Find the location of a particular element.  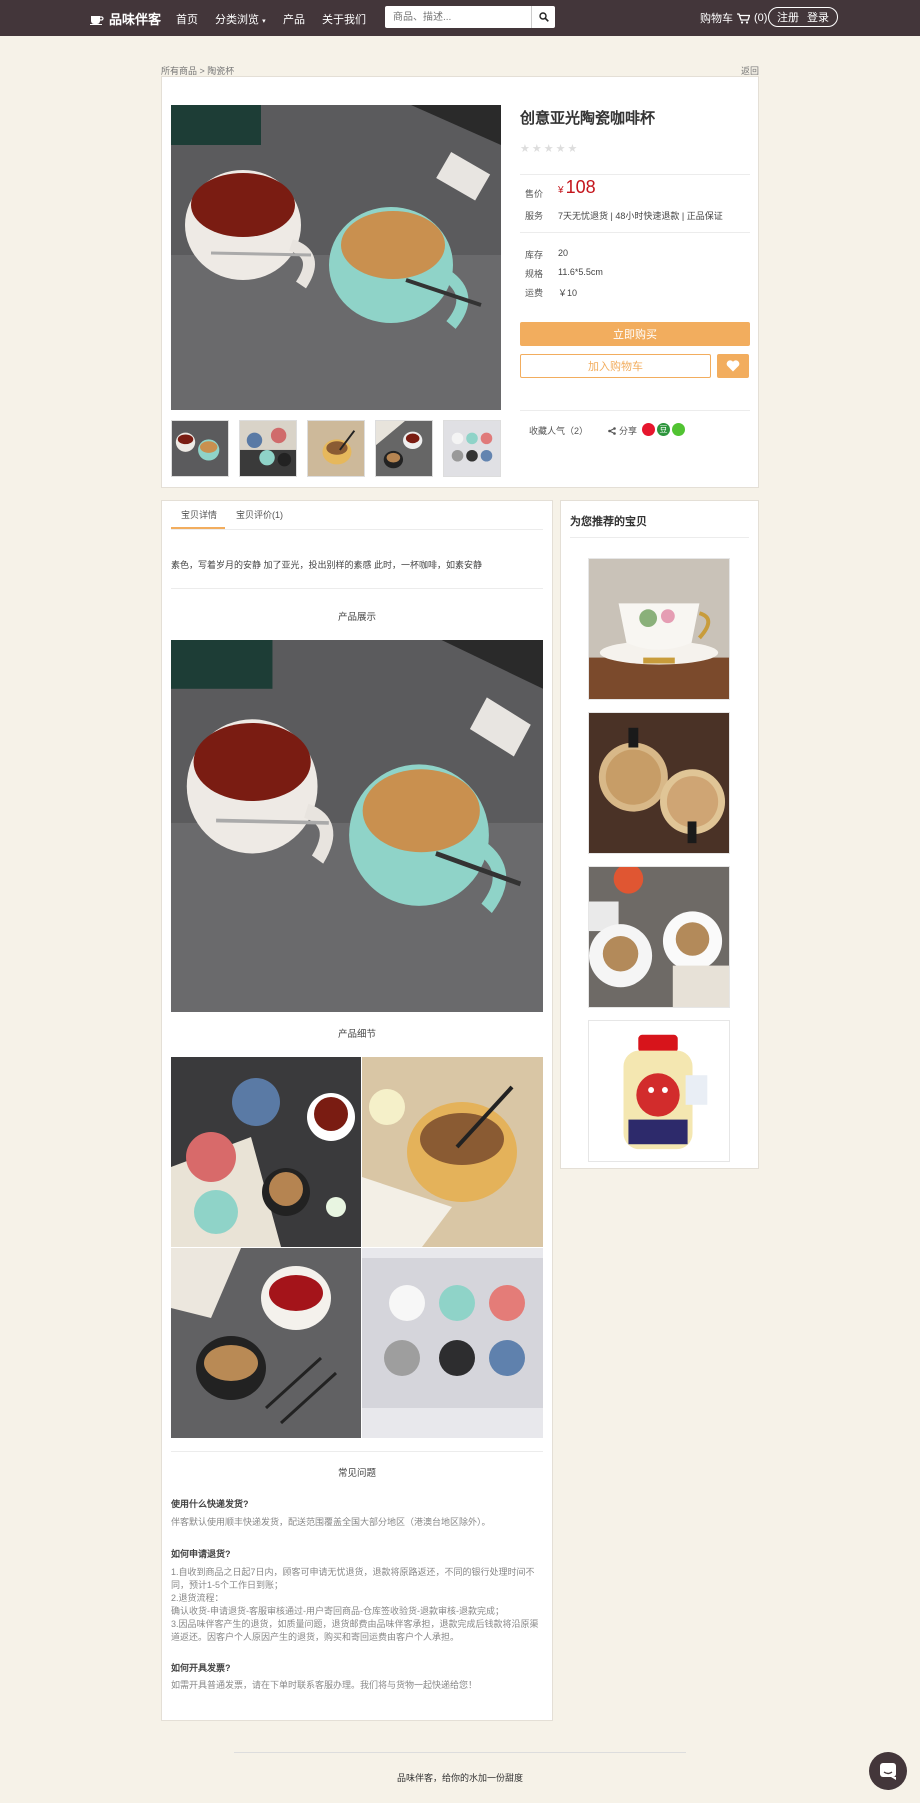

spec-label: 规格 is located at coordinates (534, 274).